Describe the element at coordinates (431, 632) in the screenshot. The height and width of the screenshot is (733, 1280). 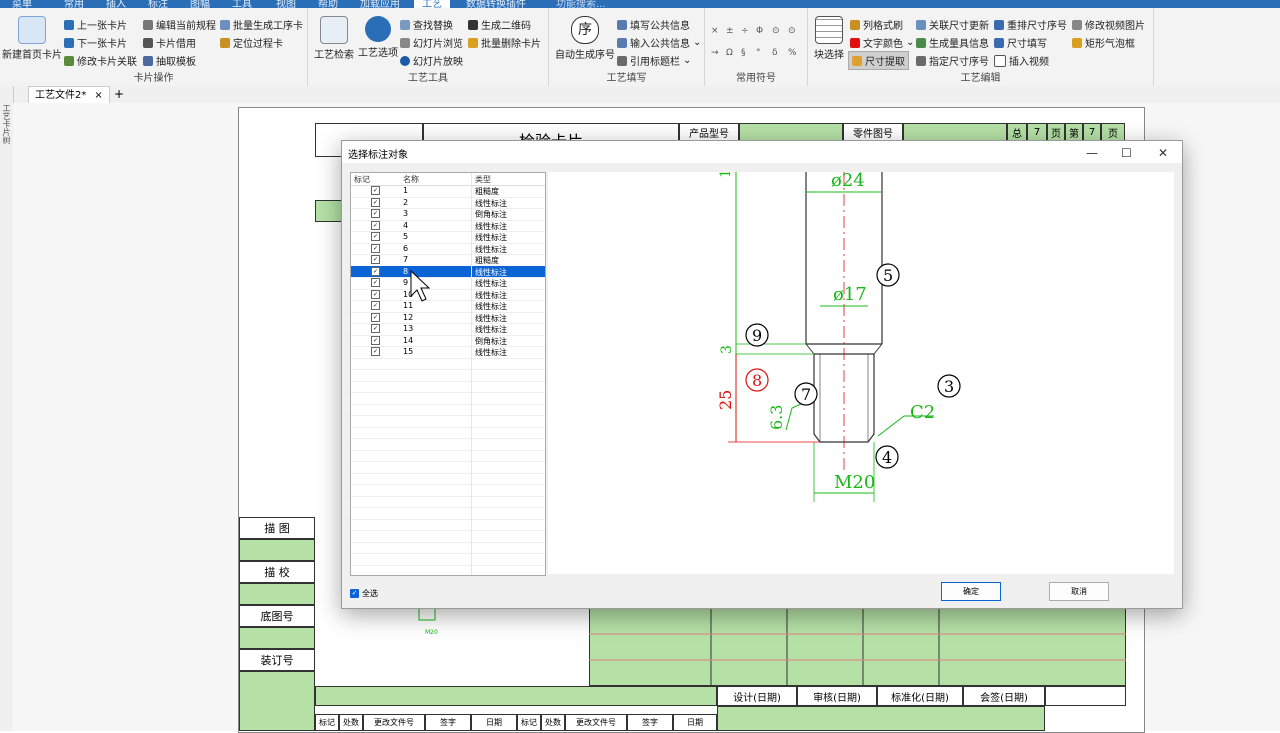
I see `thumbnail-label: M20` at that location.